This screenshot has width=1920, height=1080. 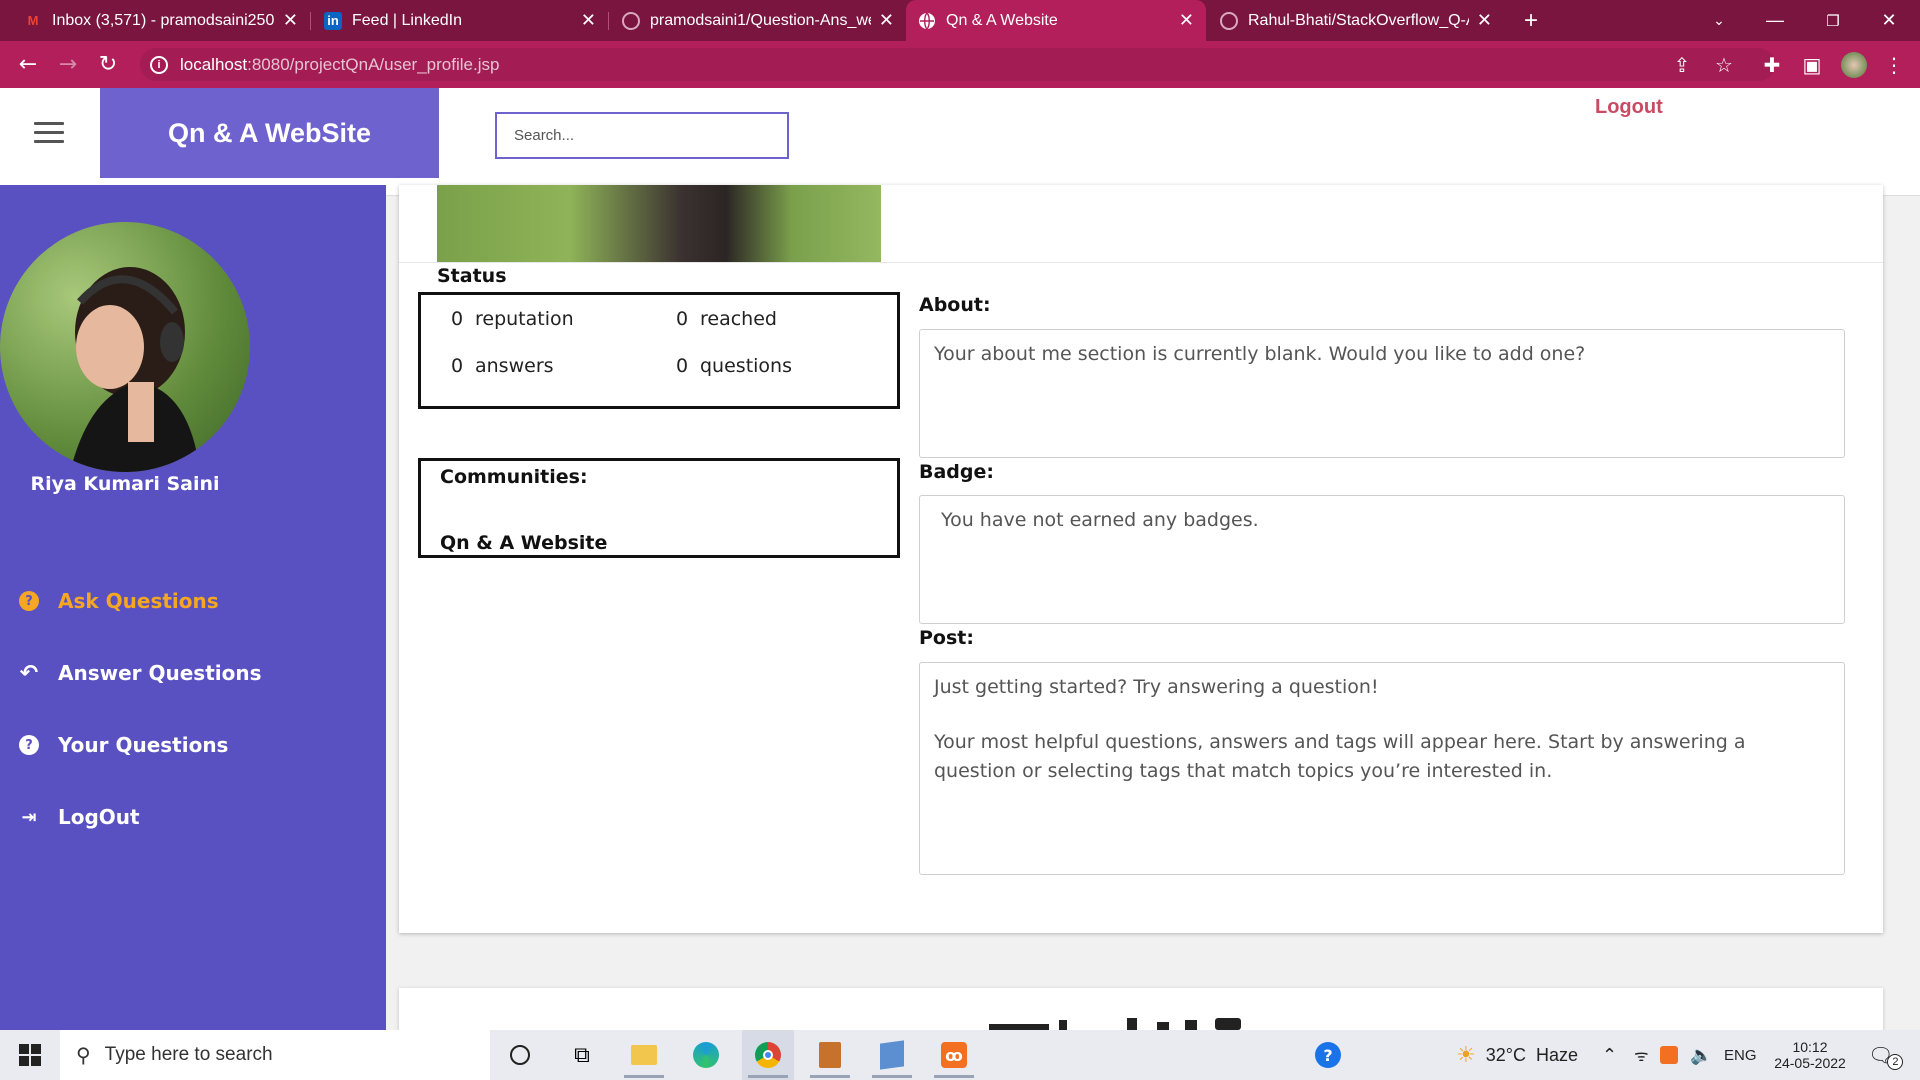 I want to click on virtualbox-icon, so click(x=892, y=1055).